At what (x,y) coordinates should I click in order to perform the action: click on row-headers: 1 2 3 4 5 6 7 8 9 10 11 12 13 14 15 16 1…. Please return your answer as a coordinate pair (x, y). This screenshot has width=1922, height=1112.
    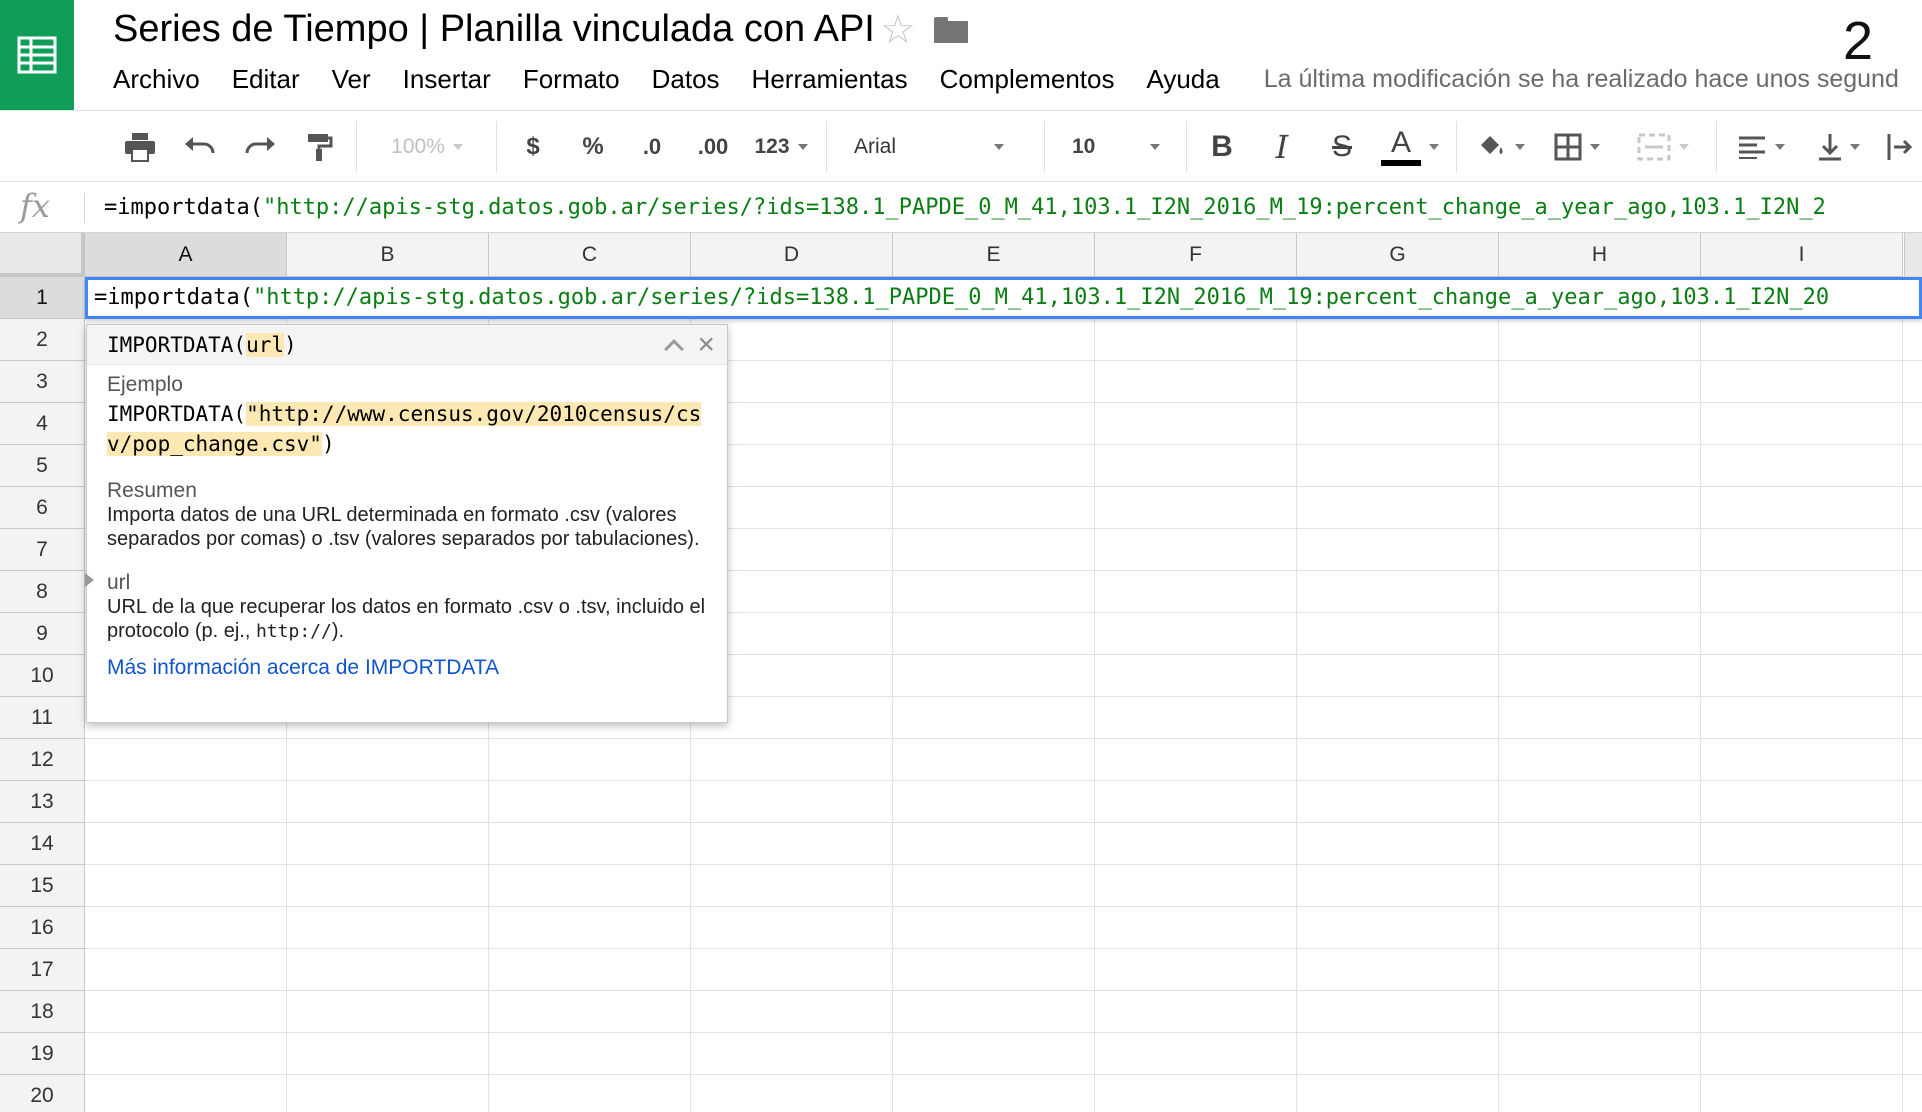
    Looking at the image, I should click on (42, 694).